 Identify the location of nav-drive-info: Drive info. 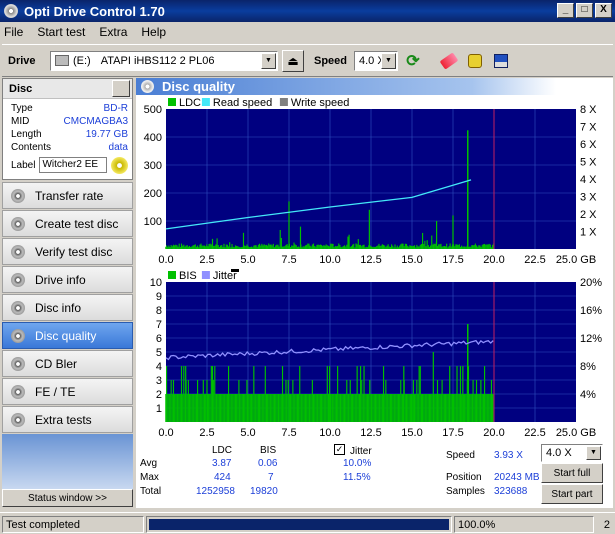
(67, 279).